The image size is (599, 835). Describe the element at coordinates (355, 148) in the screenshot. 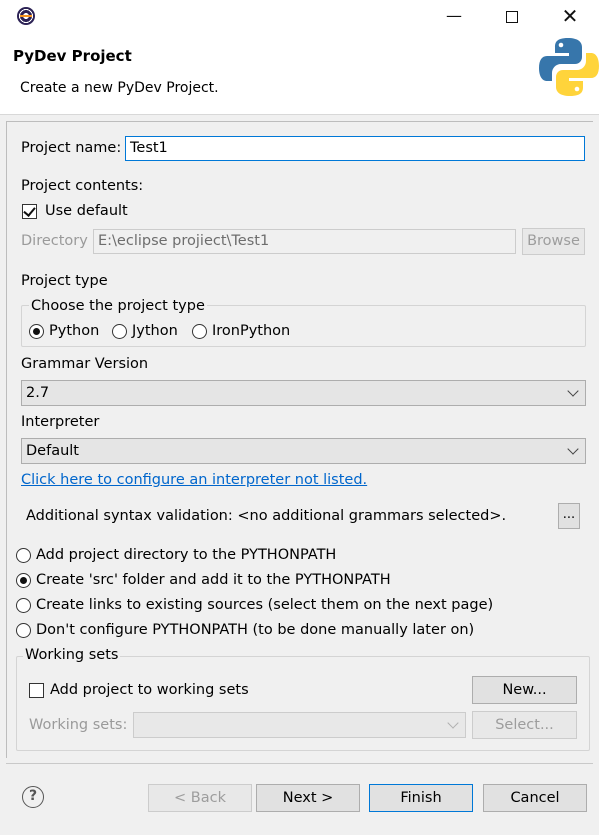

I see `project-name-input: Test1` at that location.